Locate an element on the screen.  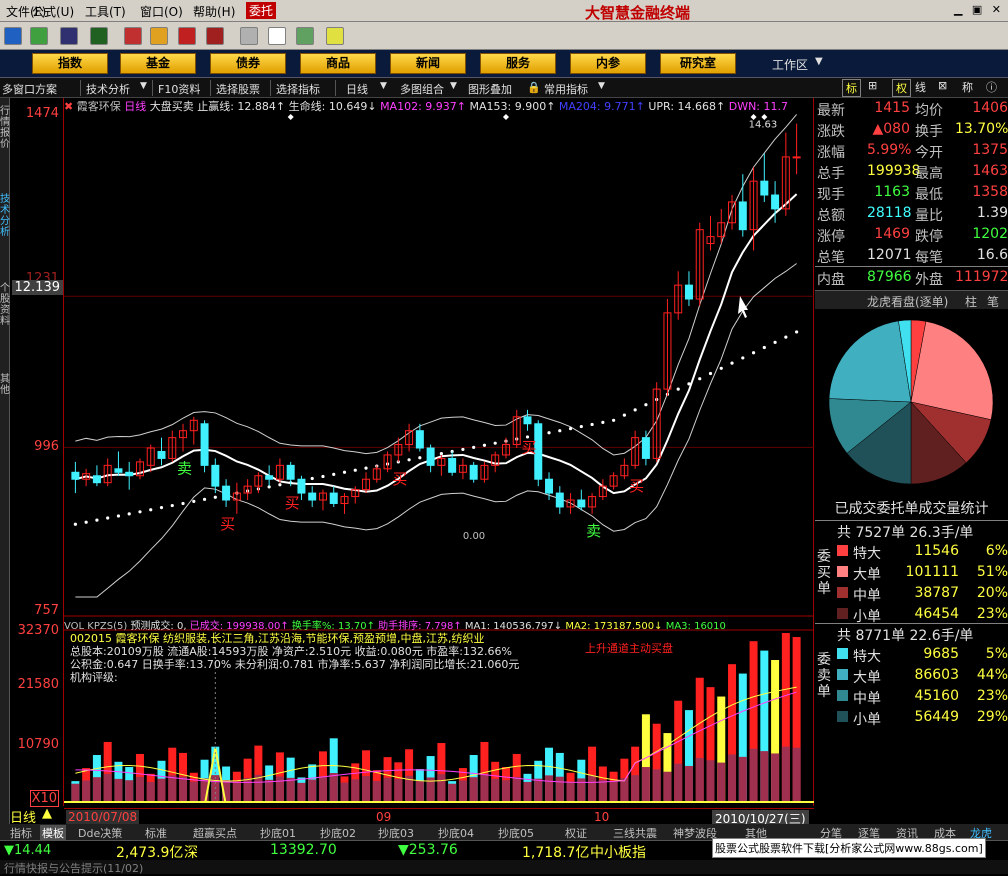
layout-icon is located at coordinates (13, 36).